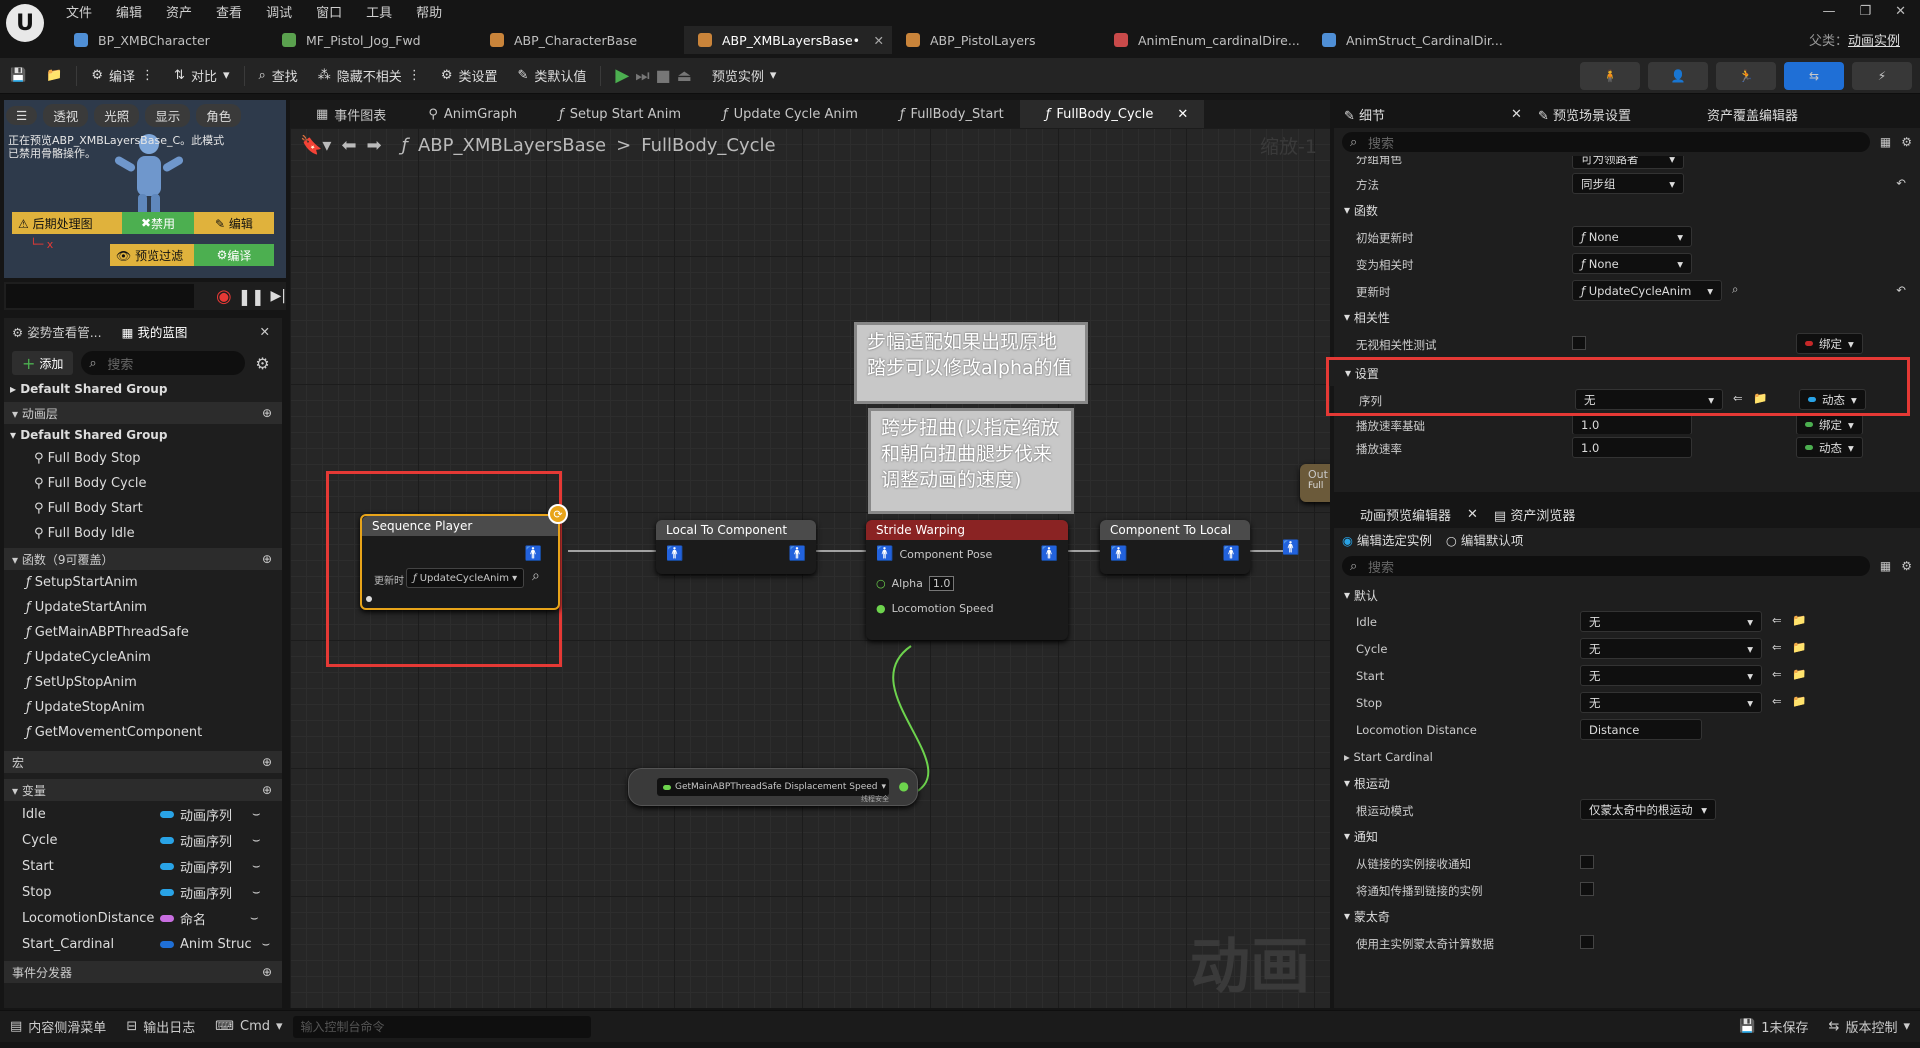 This screenshot has height=1048, width=1920. I want to click on console-input: 输入控制台命令, so click(441, 1026).